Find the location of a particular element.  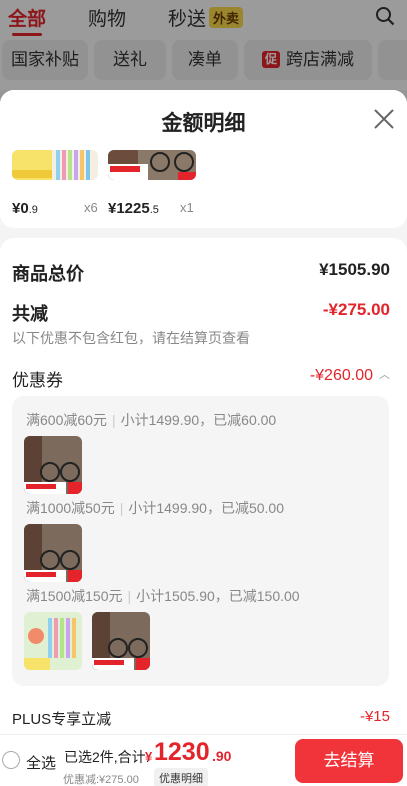

item-price-pens: ¥0.9 is located at coordinates (25, 208).